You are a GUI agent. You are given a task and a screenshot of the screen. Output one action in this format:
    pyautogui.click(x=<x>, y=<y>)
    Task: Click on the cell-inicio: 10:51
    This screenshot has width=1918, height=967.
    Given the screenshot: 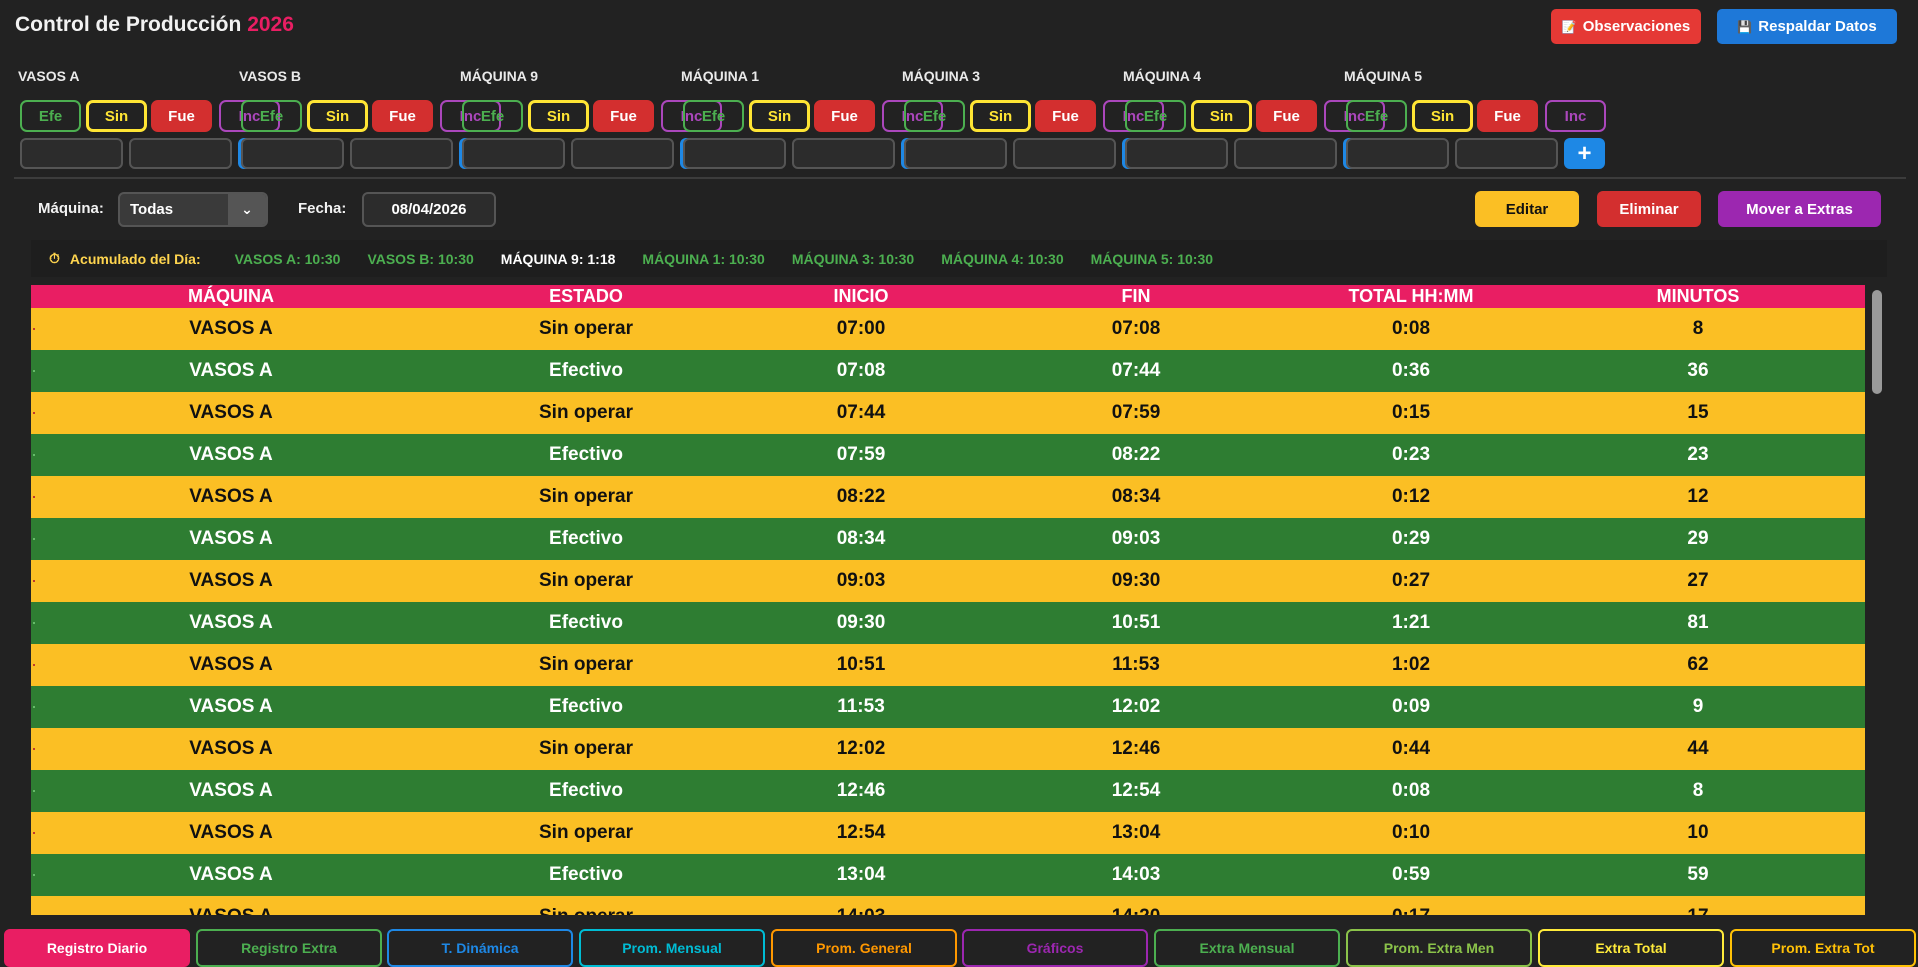 What is the action you would take?
    pyautogui.click(x=861, y=664)
    